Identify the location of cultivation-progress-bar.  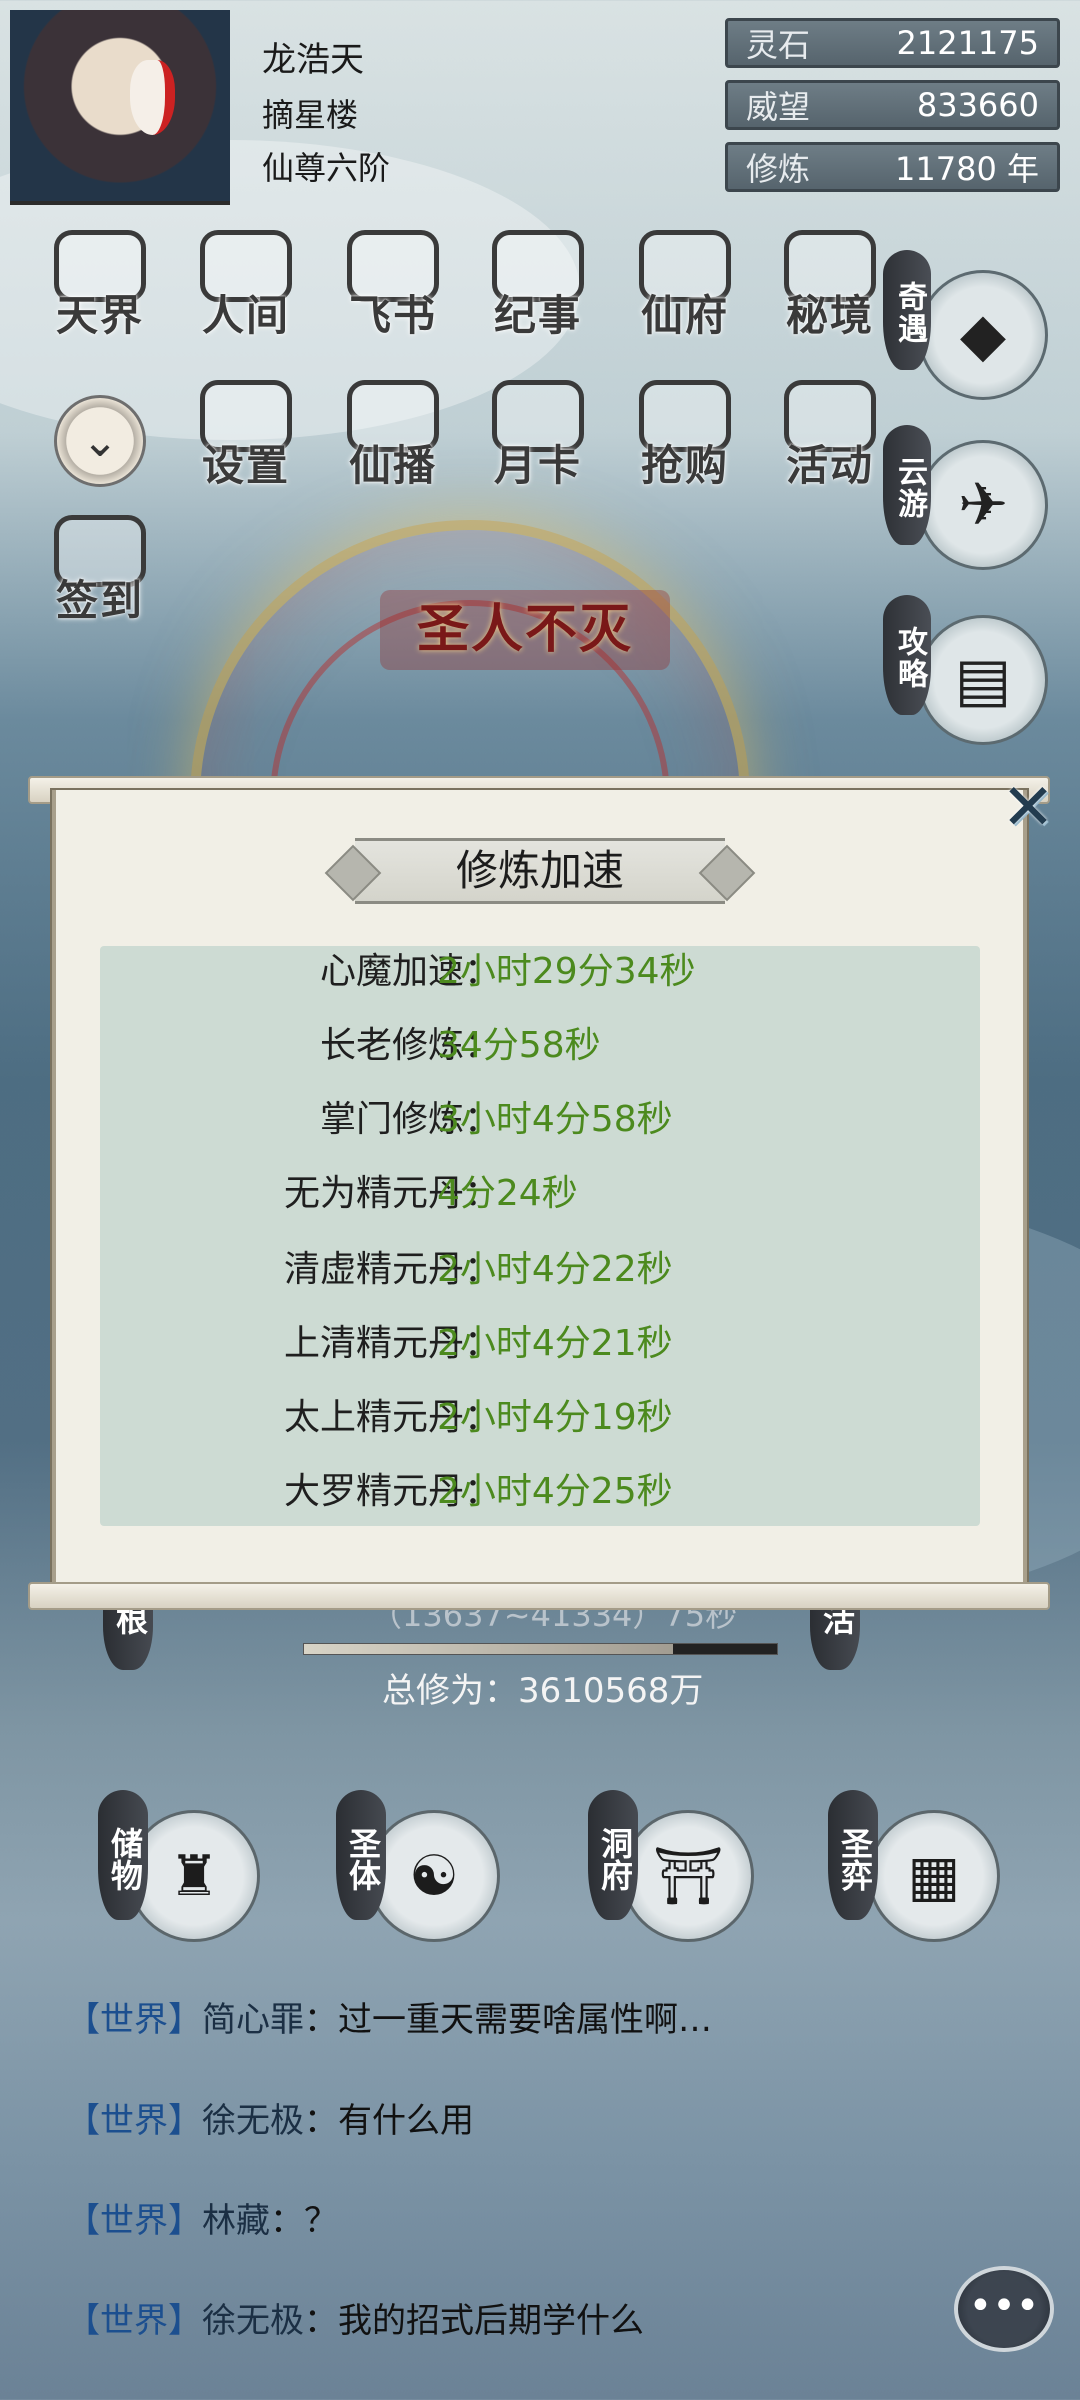
(540, 1649).